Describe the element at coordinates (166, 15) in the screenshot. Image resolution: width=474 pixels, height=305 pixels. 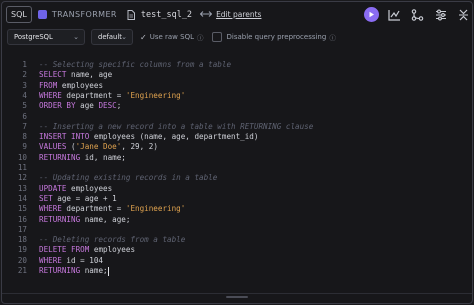
I see `file-name: test_sql_2` at that location.